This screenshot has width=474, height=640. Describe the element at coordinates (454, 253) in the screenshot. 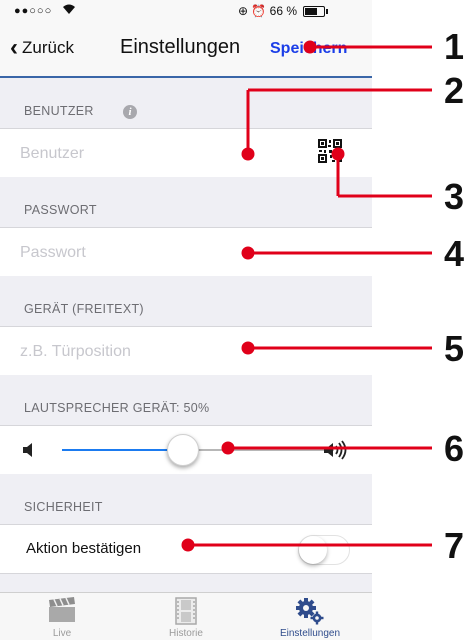

I see `annotation-number-4: 4` at that location.